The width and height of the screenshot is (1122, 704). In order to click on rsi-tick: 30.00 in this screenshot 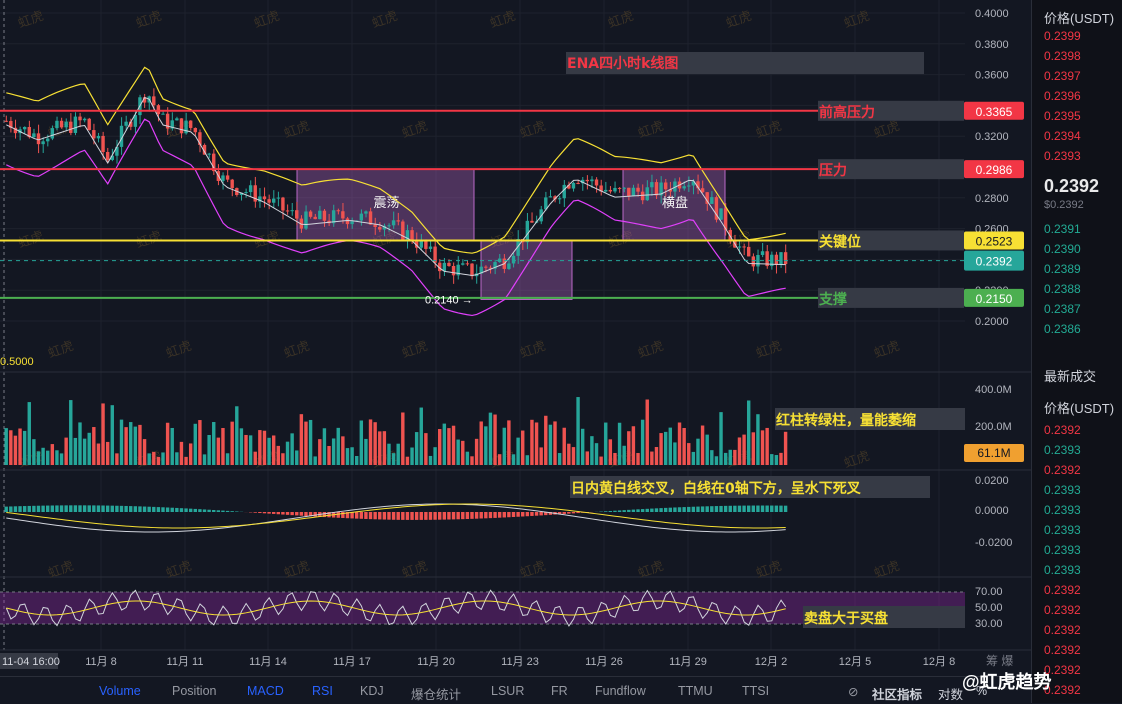, I will do `click(989, 624)`.